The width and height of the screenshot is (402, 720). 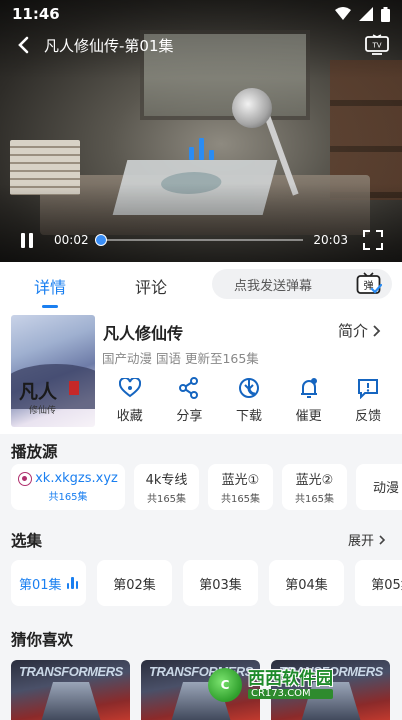 I want to click on share-label: 分享, so click(x=189, y=416).